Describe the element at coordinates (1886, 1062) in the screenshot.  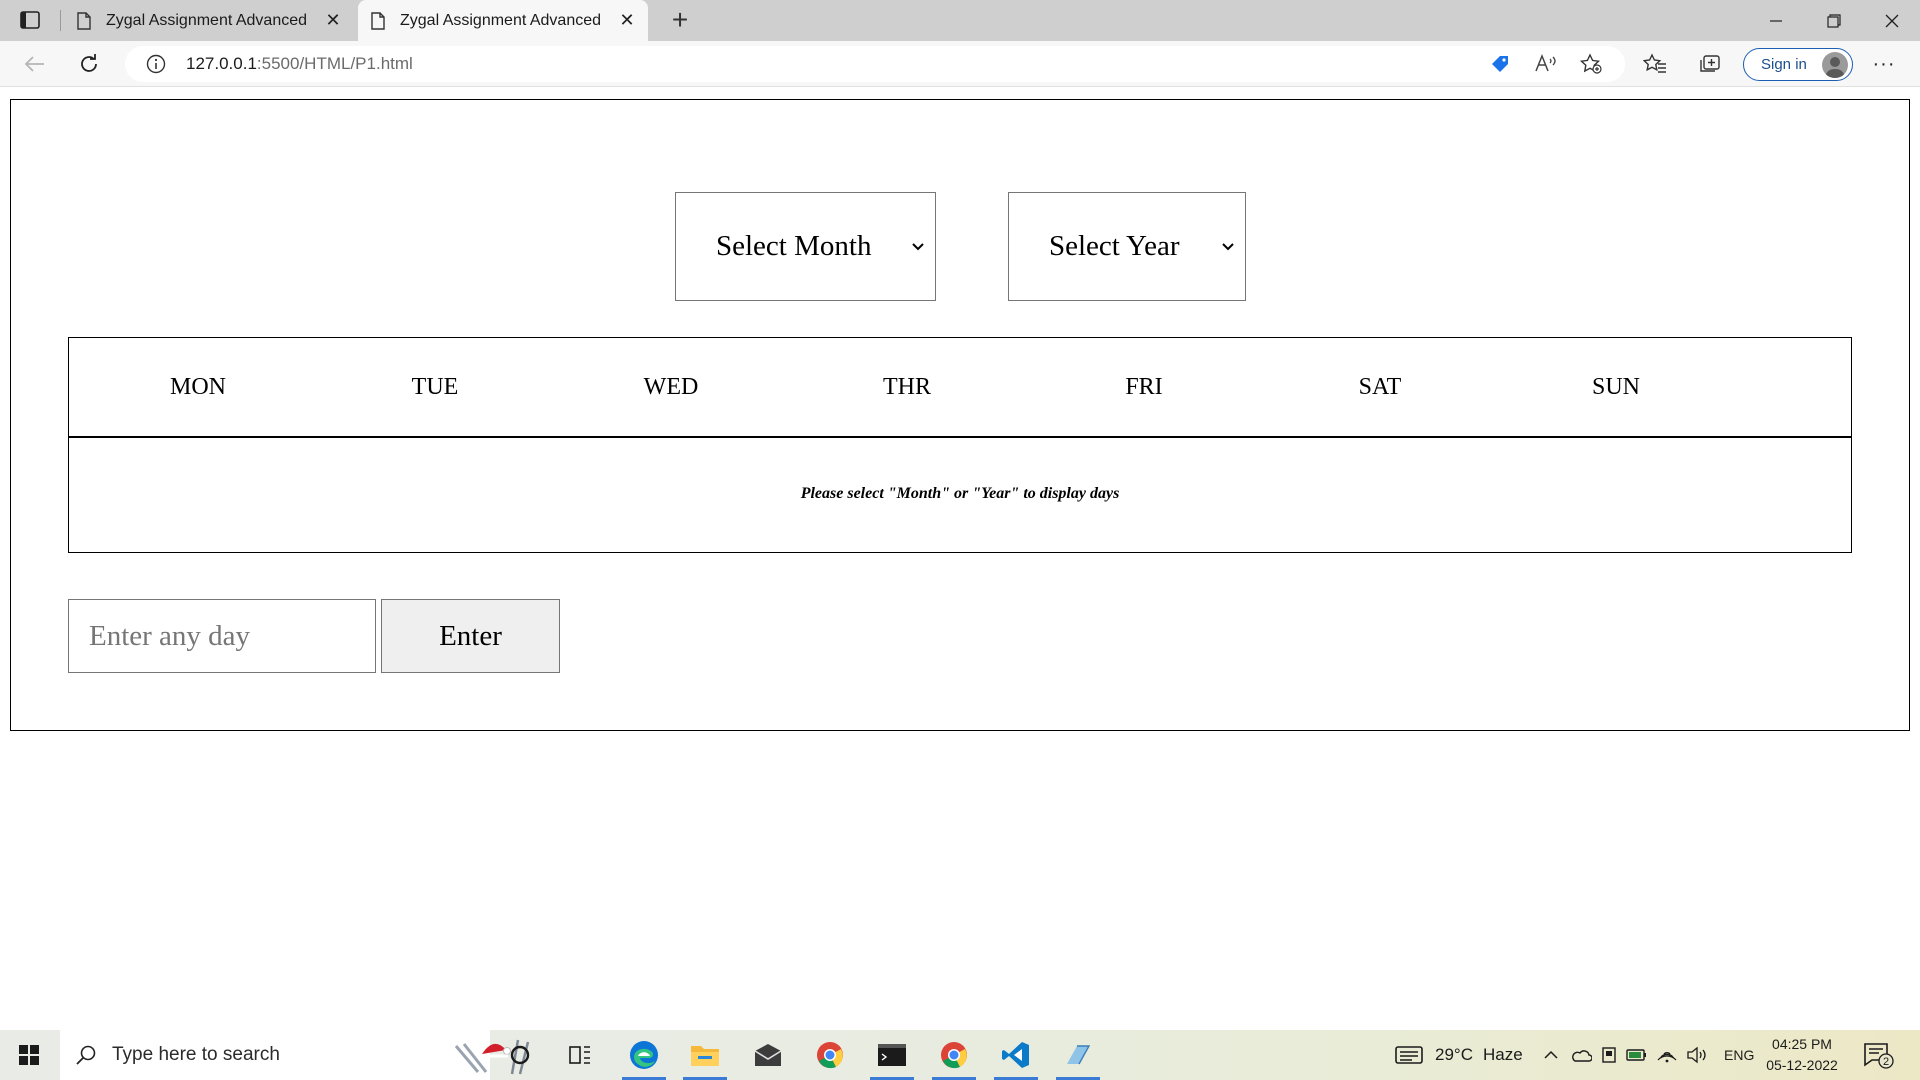
I see `notification-count: 2` at that location.